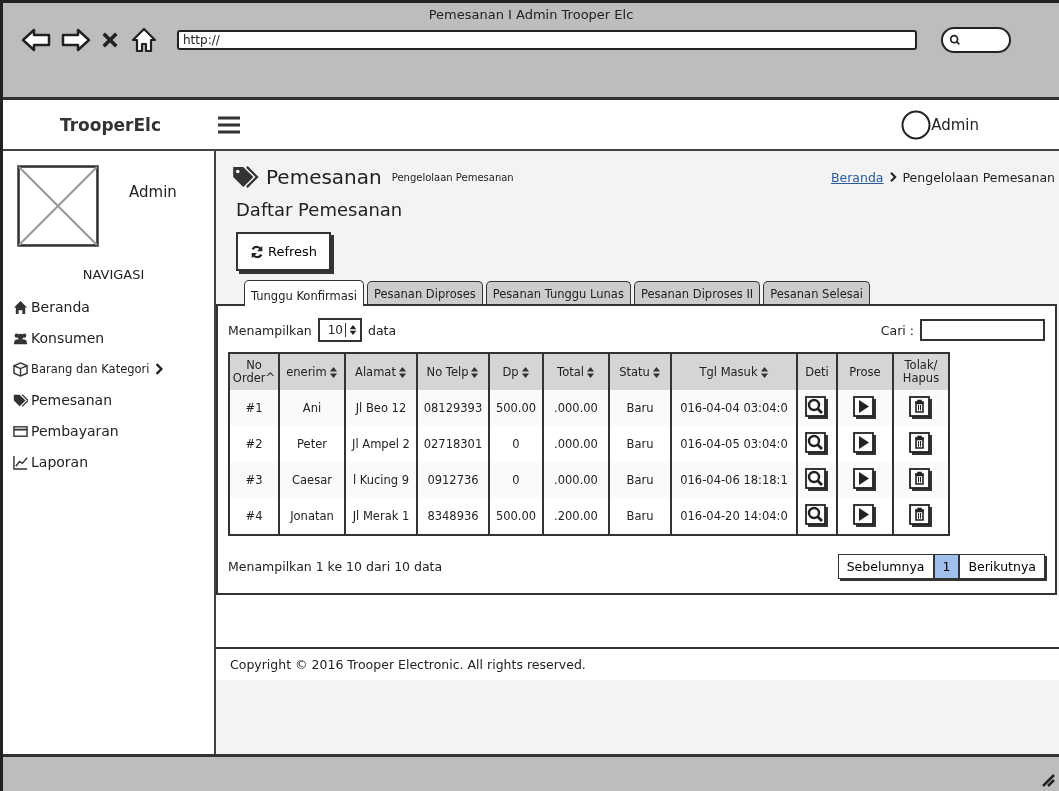 This screenshot has width=1059, height=791. I want to click on table-cell: 016-04-20 14:04:0, so click(734, 516).